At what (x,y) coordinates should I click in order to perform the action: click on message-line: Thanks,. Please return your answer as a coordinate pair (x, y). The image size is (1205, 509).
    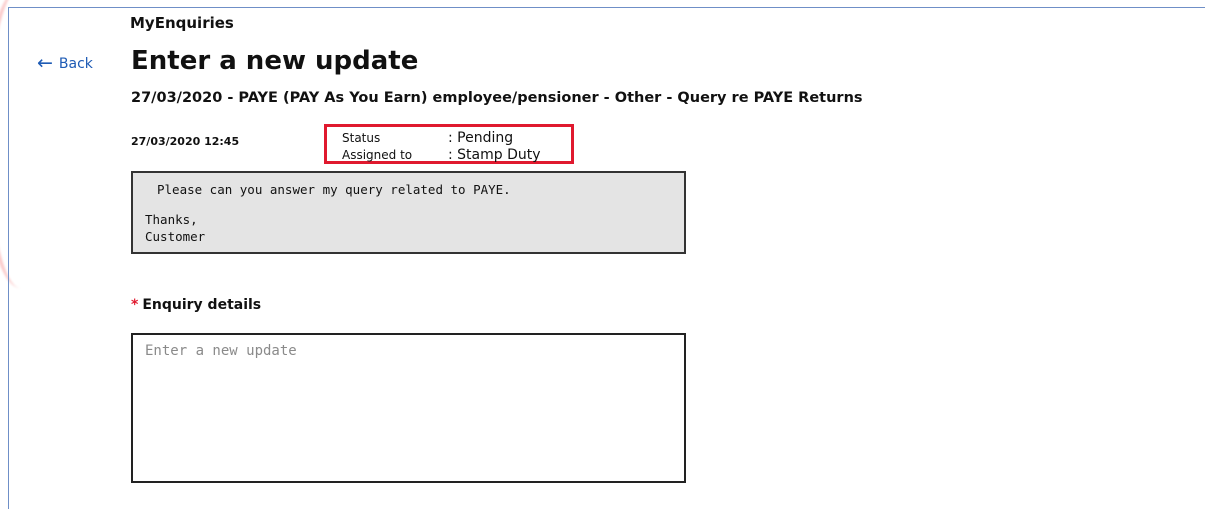
    Looking at the image, I should click on (171, 219).